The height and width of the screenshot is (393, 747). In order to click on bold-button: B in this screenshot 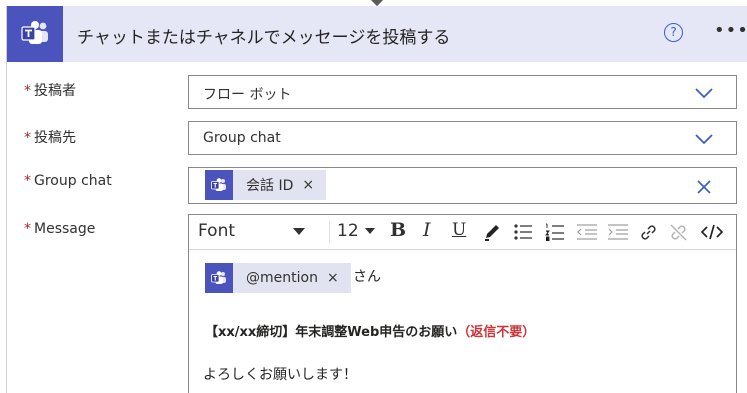, I will do `click(398, 230)`.